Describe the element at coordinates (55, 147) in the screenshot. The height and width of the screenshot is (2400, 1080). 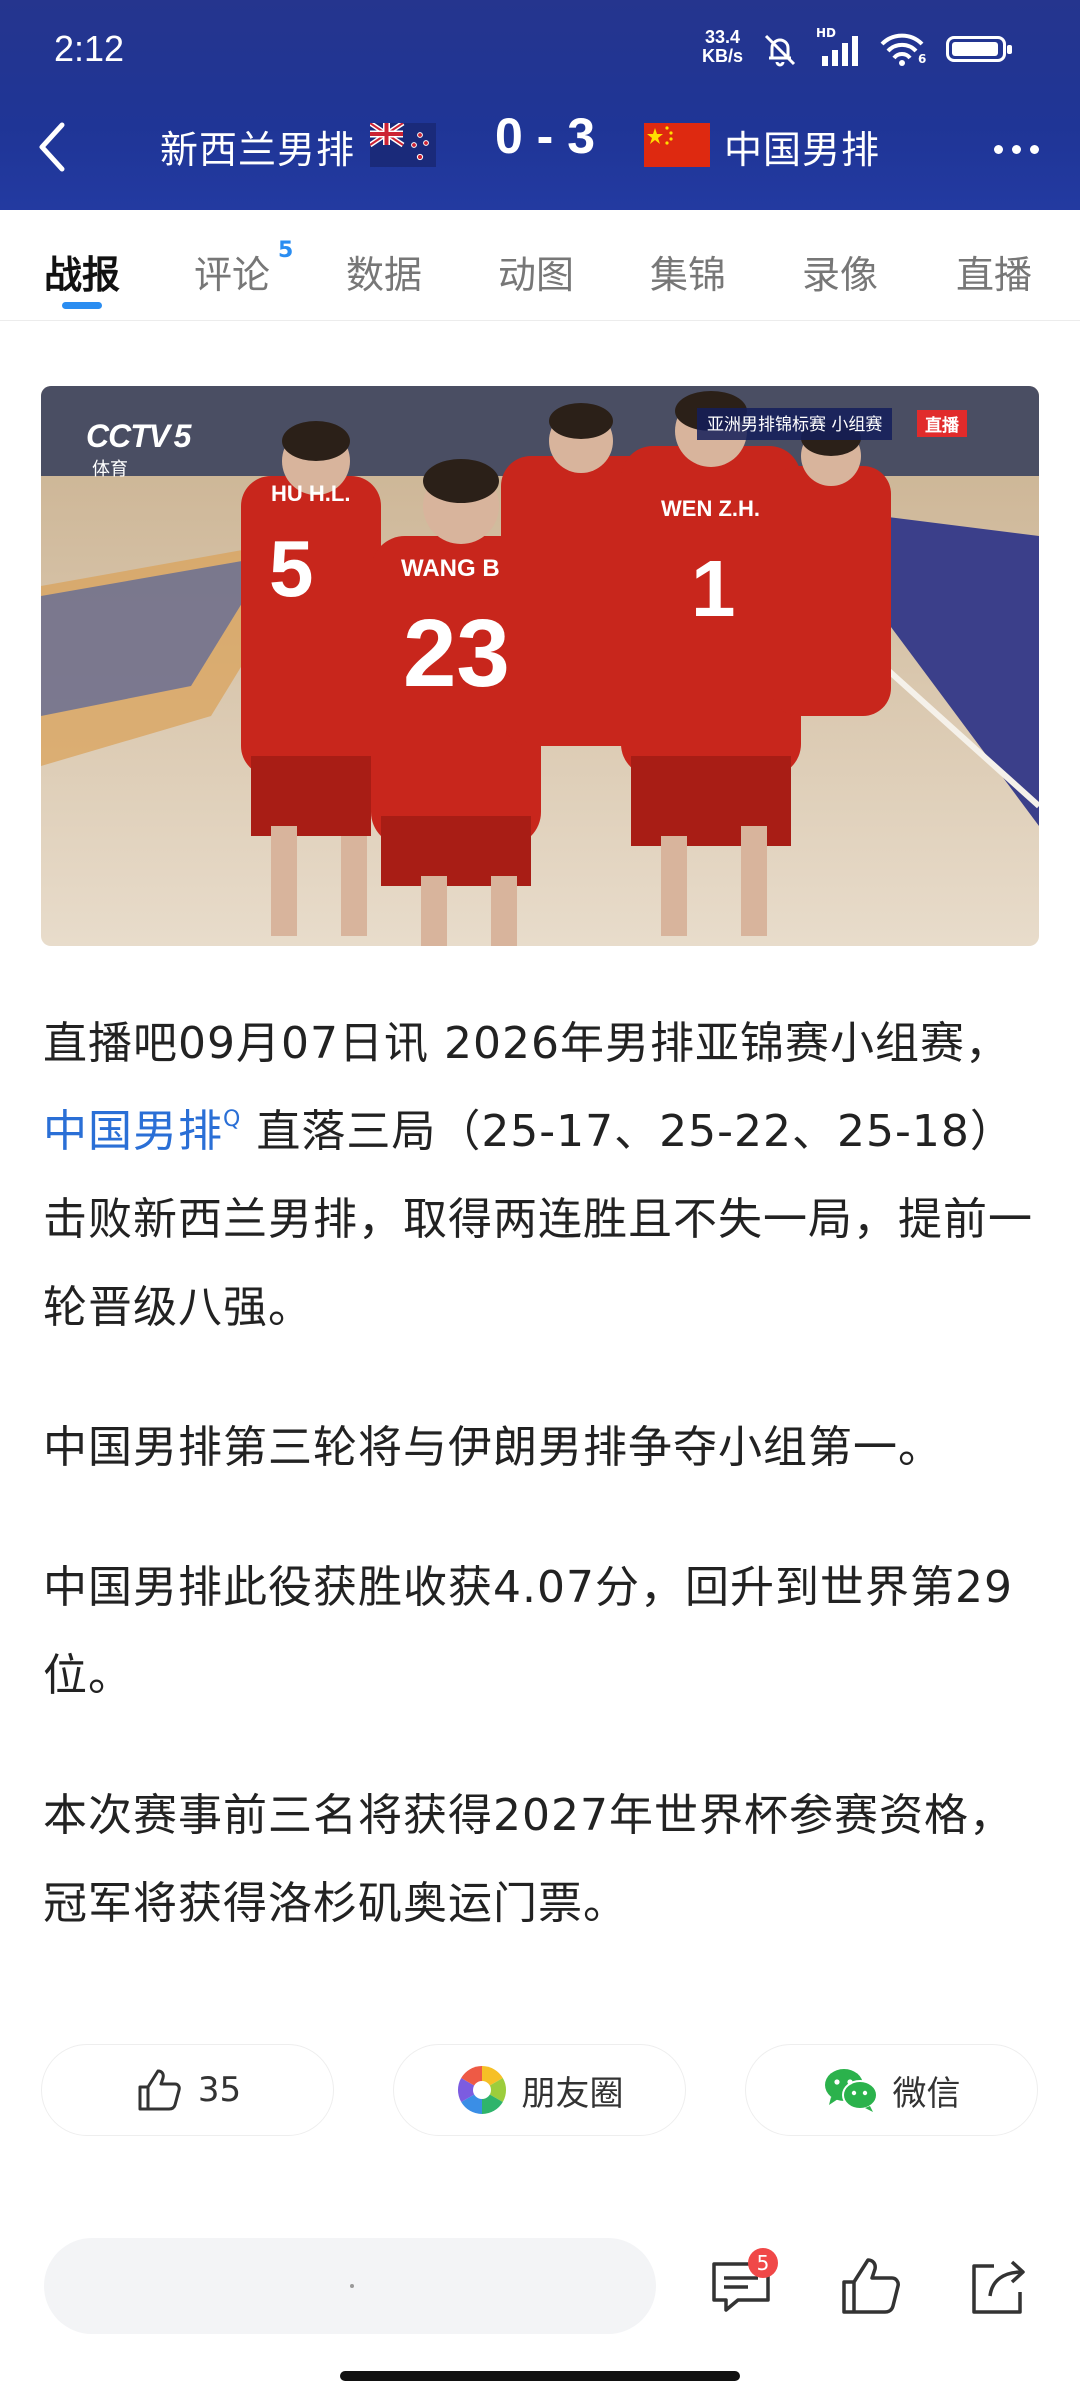
I see `back-arrow-icon` at that location.